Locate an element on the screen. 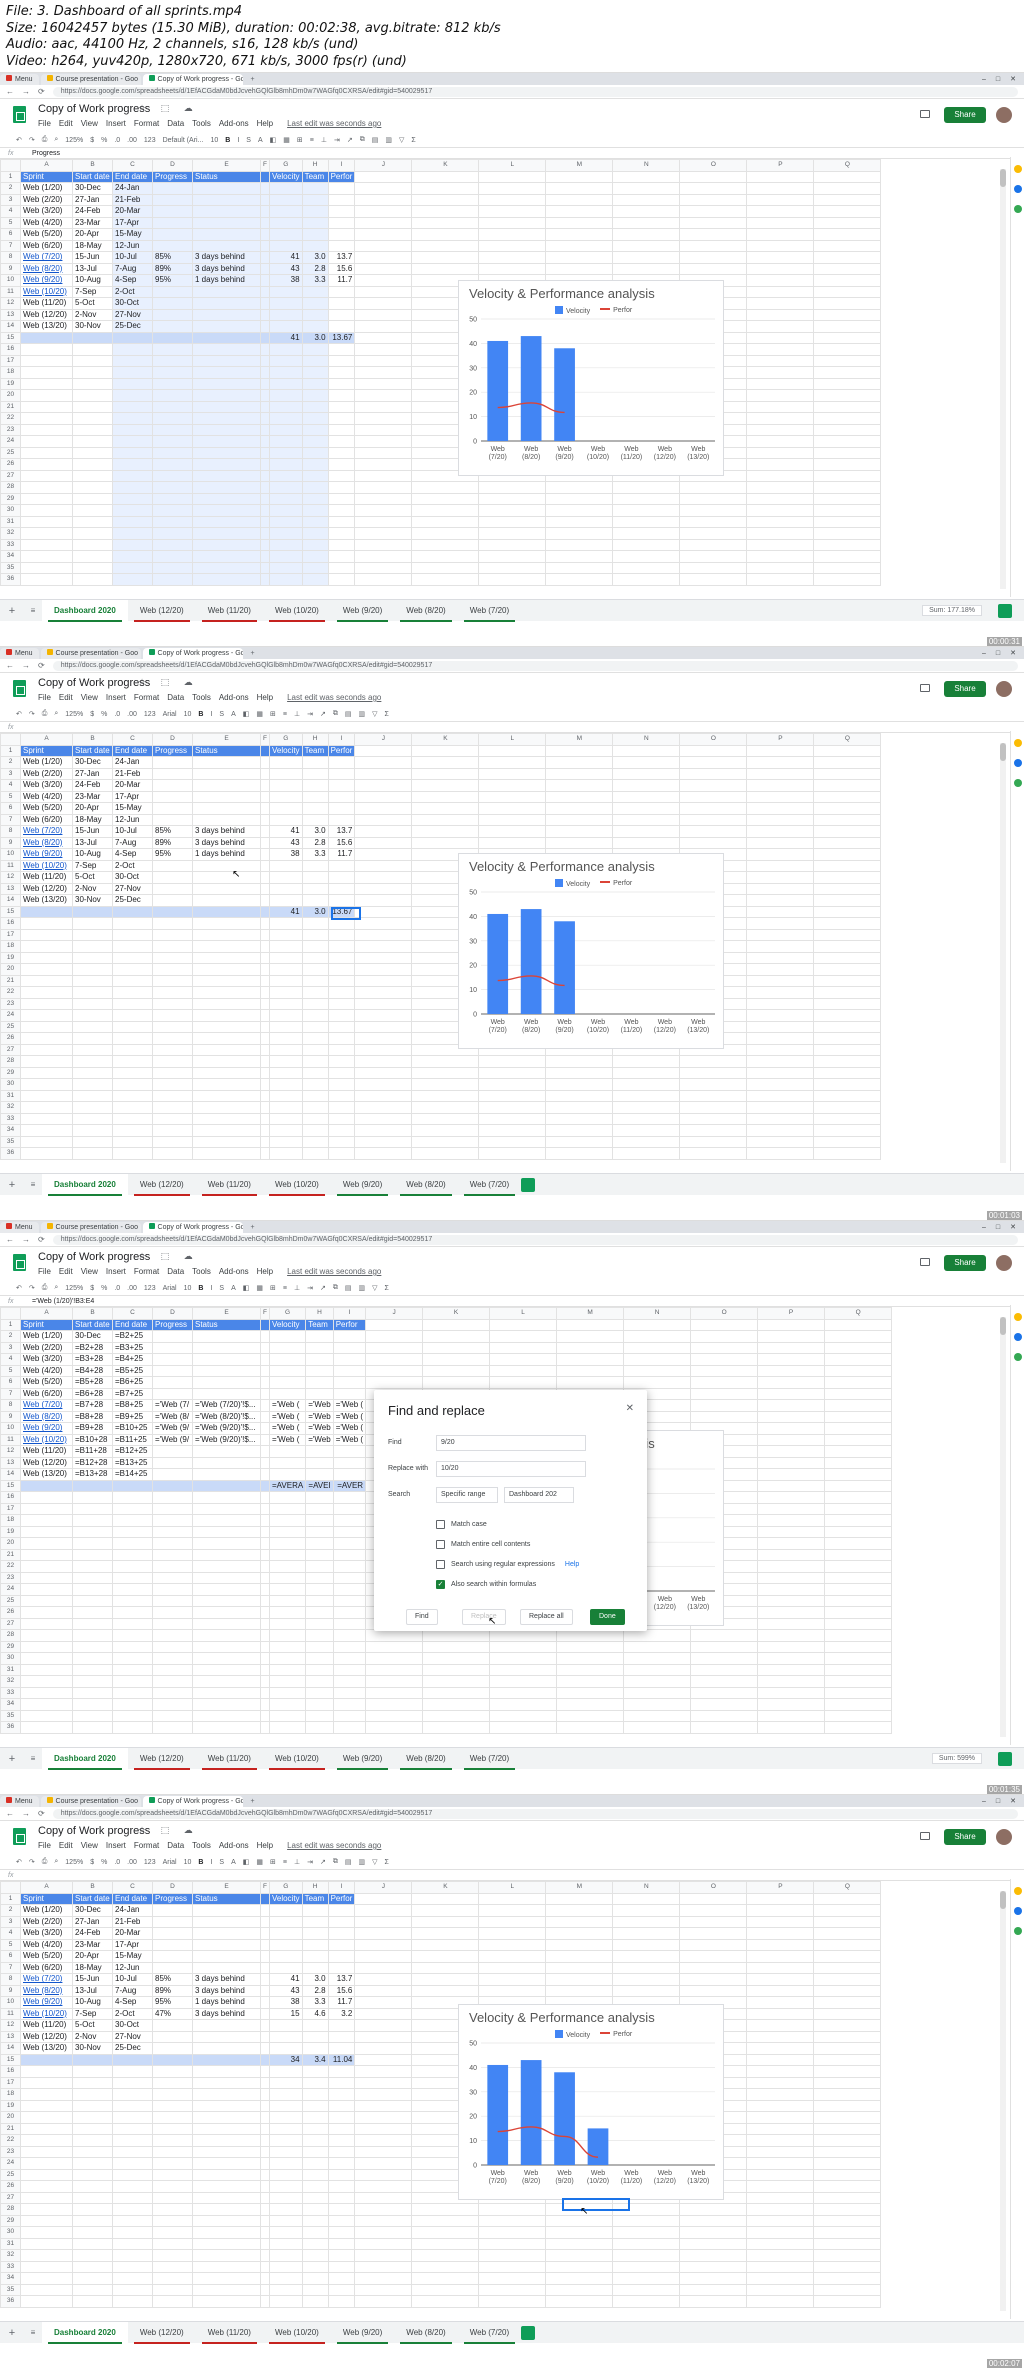 Image resolution: width=1024 pixels, height=2370 pixels. fill-color-icon: ◧ is located at coordinates (246, 1288).